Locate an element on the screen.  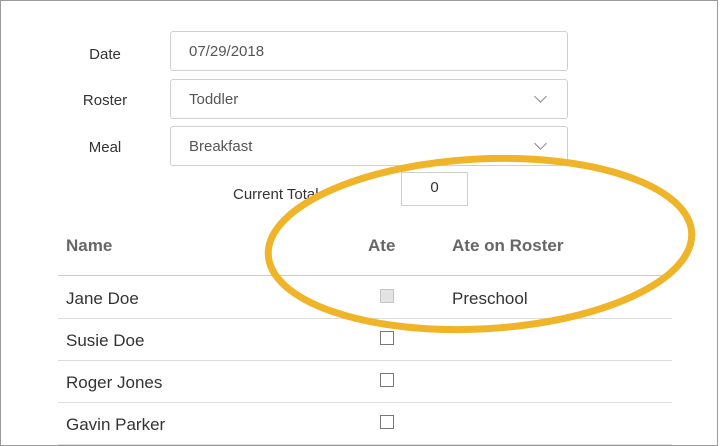
date-input: 07/29/2018 is located at coordinates (369, 51).